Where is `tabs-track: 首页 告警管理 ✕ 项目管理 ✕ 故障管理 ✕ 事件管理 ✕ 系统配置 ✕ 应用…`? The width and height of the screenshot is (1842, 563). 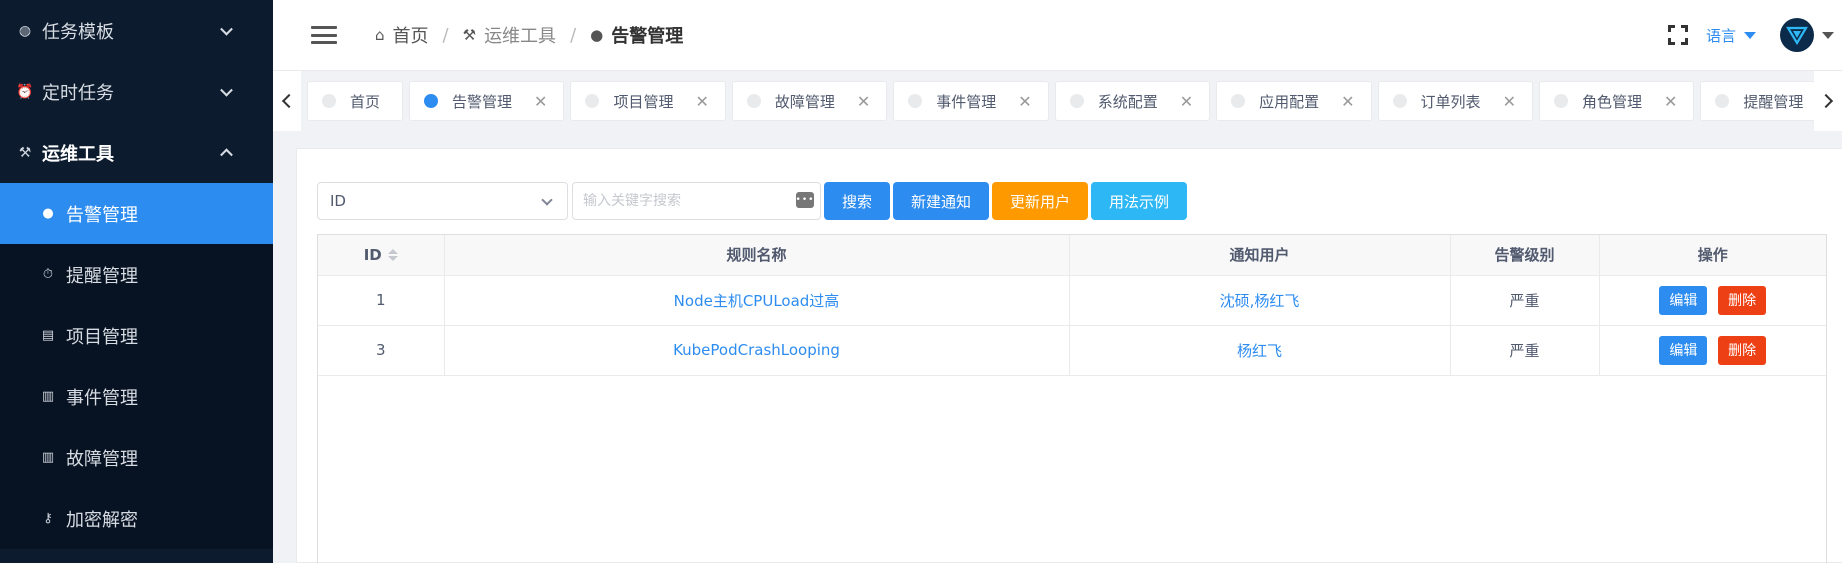 tabs-track: 首页 告警管理 ✕ 项目管理 ✕ 故障管理 ✕ 事件管理 ✕ 系统配置 ✕ 应用… is located at coordinates (1060, 101).